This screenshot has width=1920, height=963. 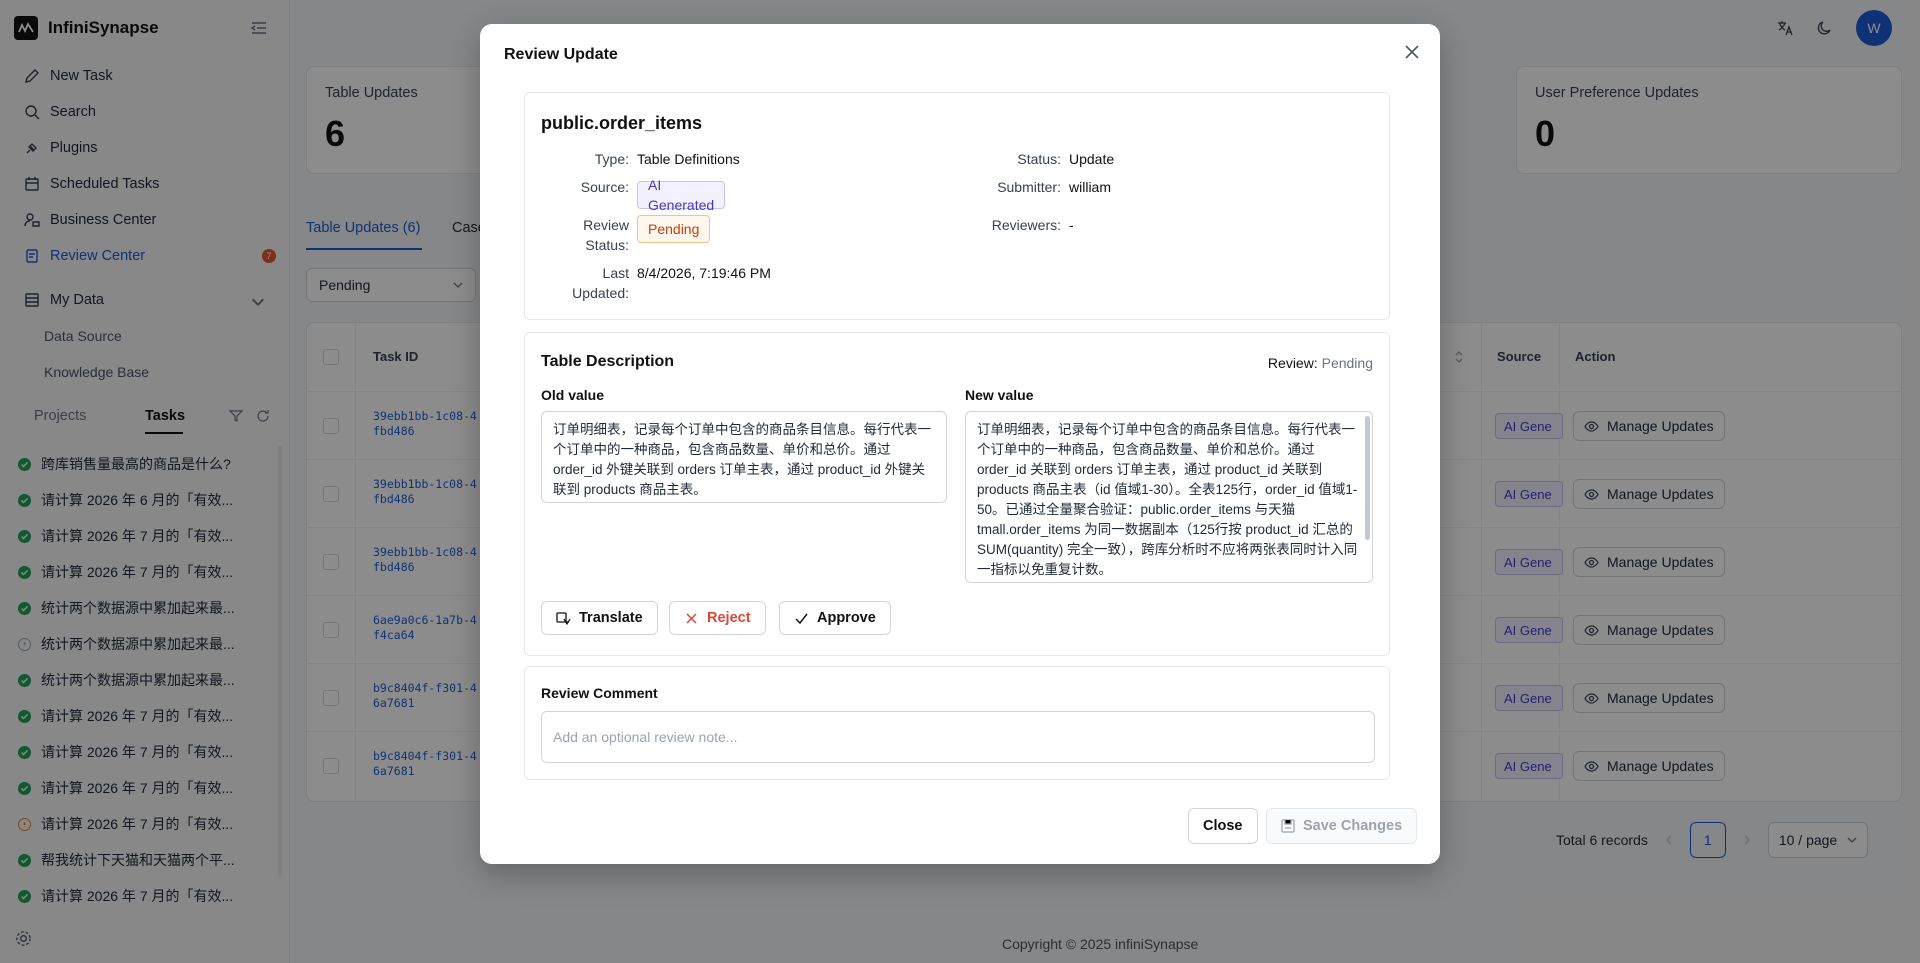 I want to click on save-changes-button: Save Changes, so click(x=1342, y=826).